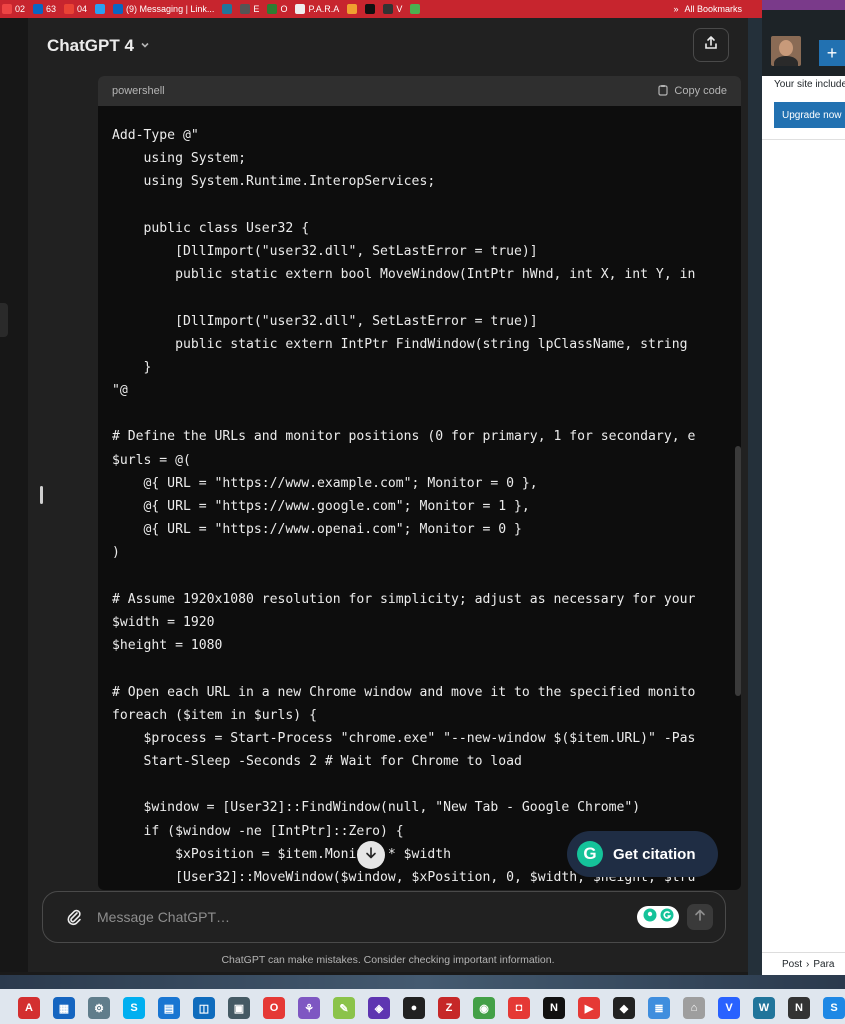  I want to click on acrobat-icon: A, so click(29, 1008).